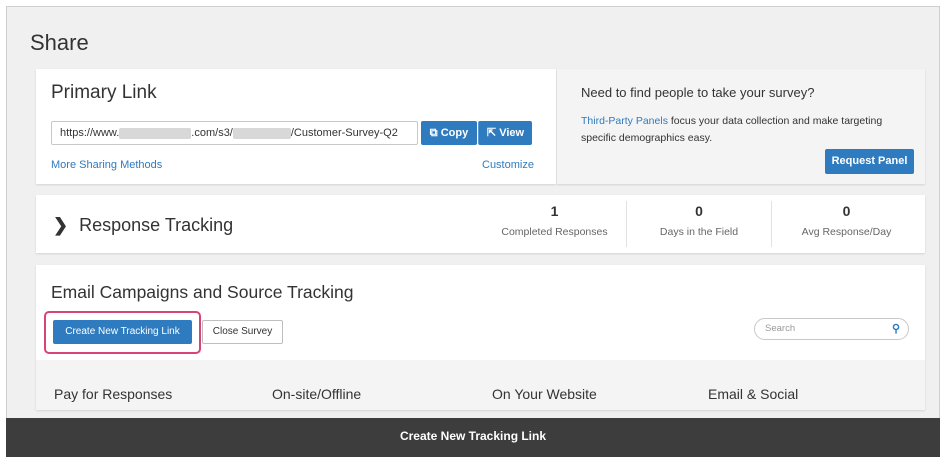 The width and height of the screenshot is (945, 457). I want to click on url-mid: .com/s3/, so click(212, 133).